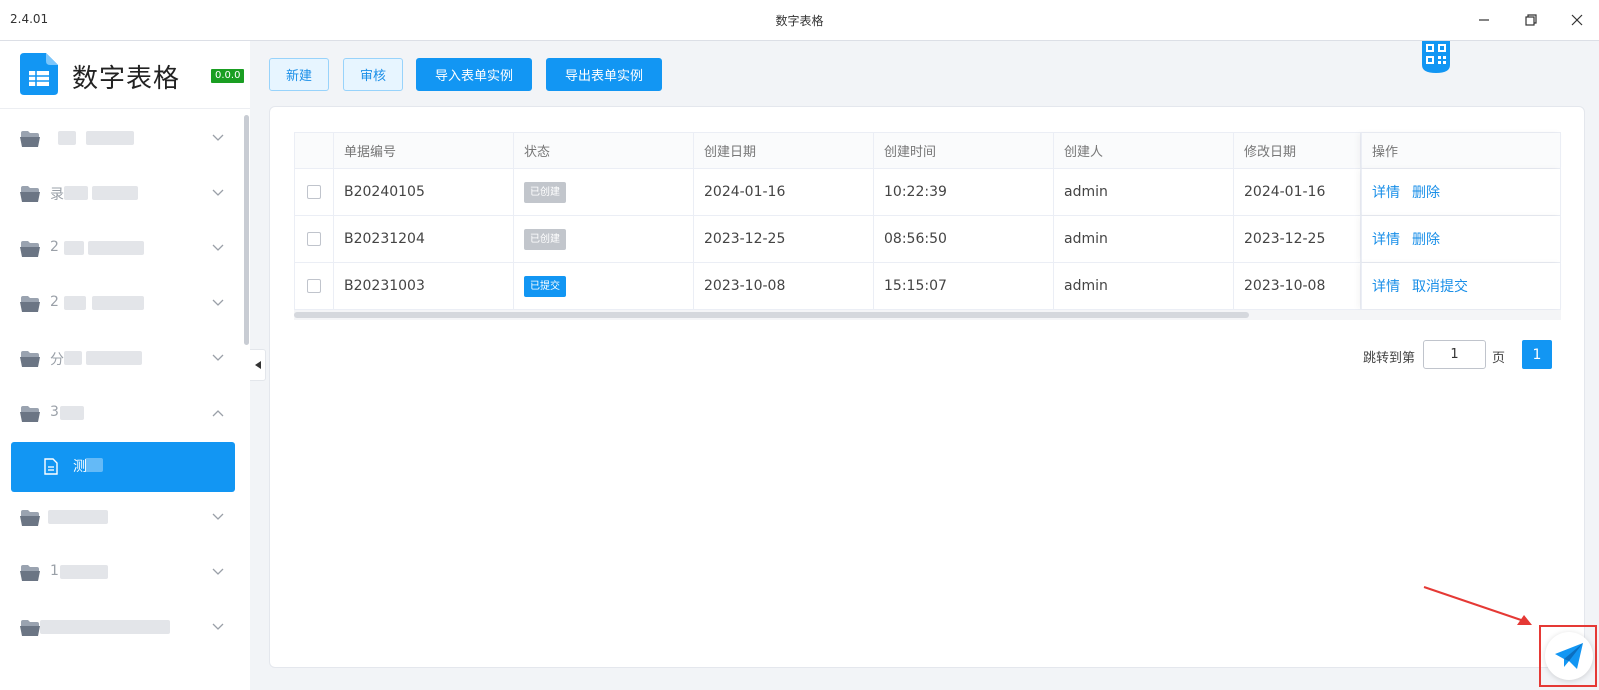 This screenshot has width=1599, height=690. I want to click on cell-status: 已创建, so click(604, 239).